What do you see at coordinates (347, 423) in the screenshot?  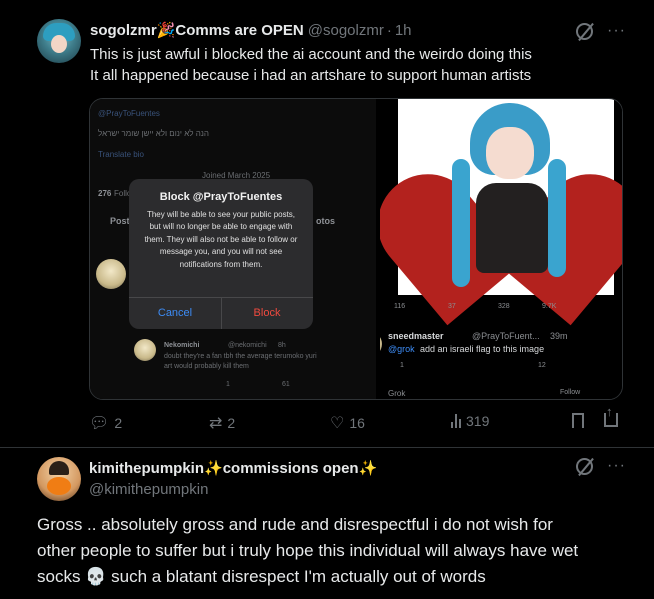 I see `like-button: ♡ 16` at bounding box center [347, 423].